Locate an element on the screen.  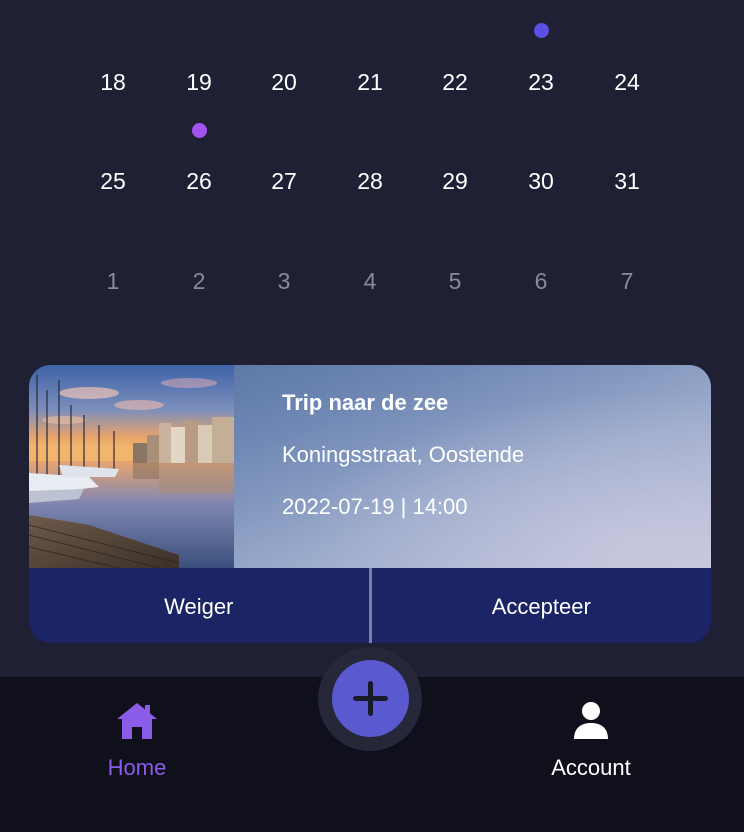
calendar-day: 20 is located at coordinates (284, 82).